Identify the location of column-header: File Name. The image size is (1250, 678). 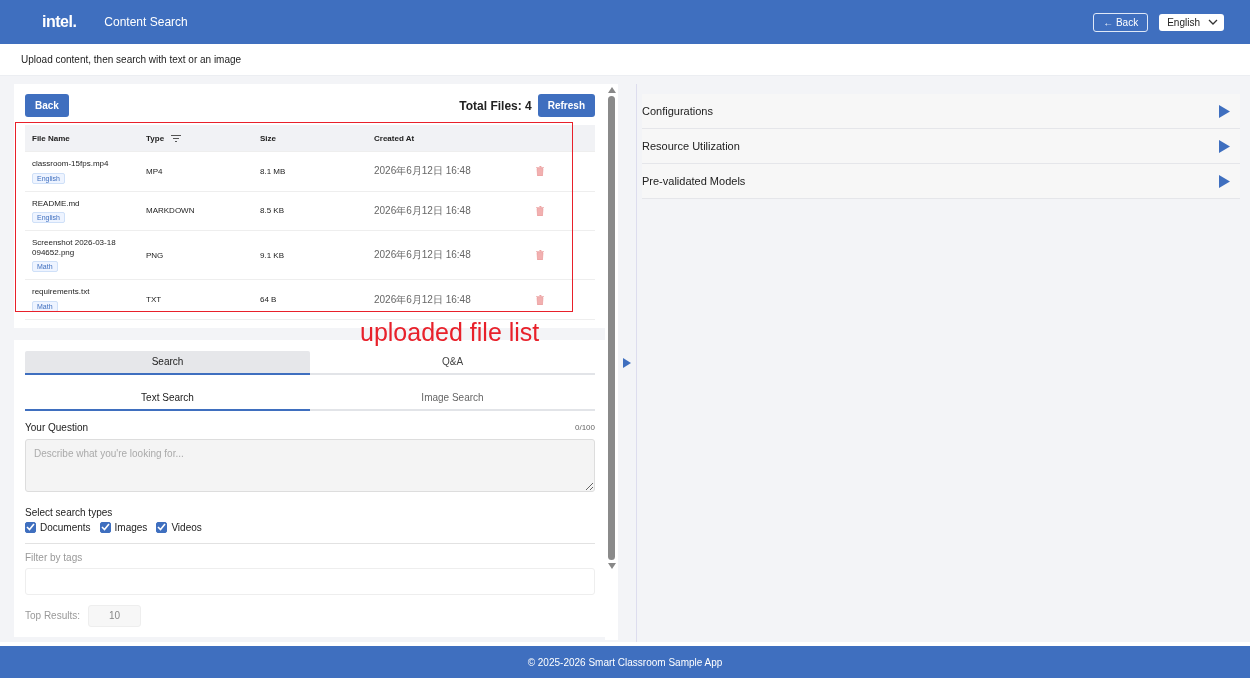
(51, 138).